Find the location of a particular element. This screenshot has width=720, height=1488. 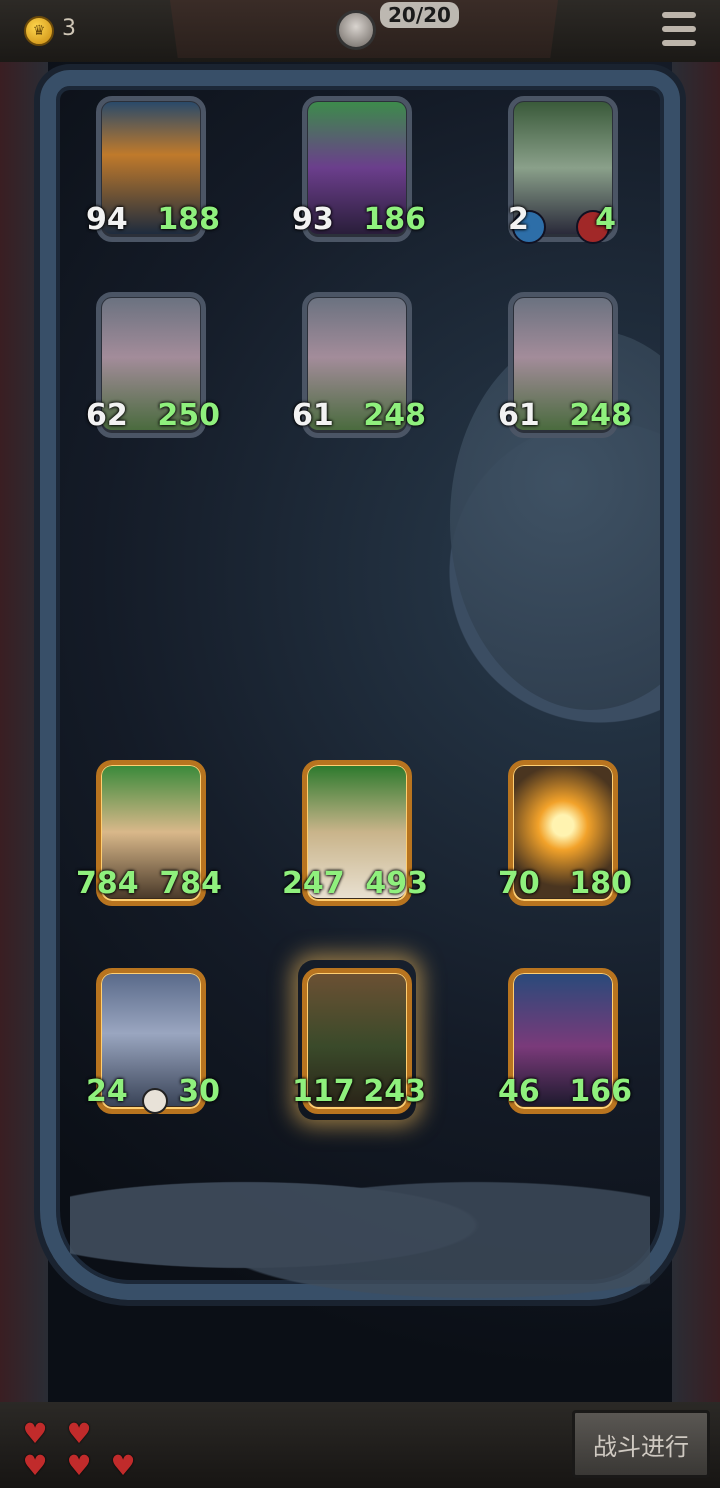

ally-card: 247 493 is located at coordinates (355, 832).